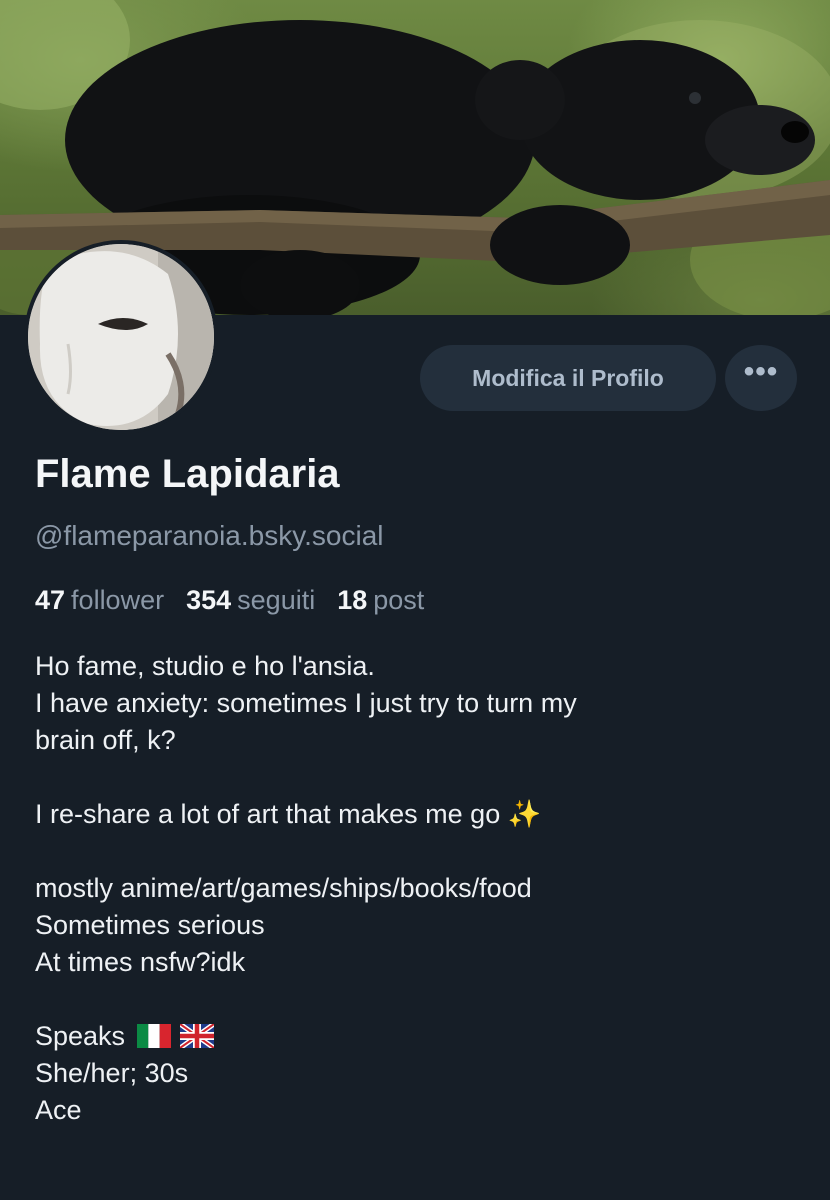 The height and width of the screenshot is (1200, 830). I want to click on posts-count: 18, so click(352, 600).